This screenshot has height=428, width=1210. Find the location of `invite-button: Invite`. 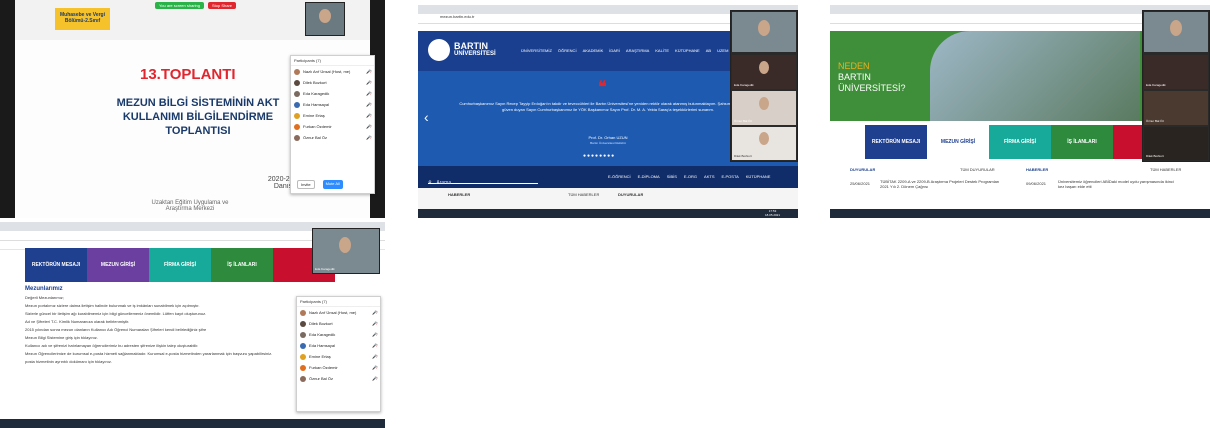

invite-button: Invite is located at coordinates (306, 184).